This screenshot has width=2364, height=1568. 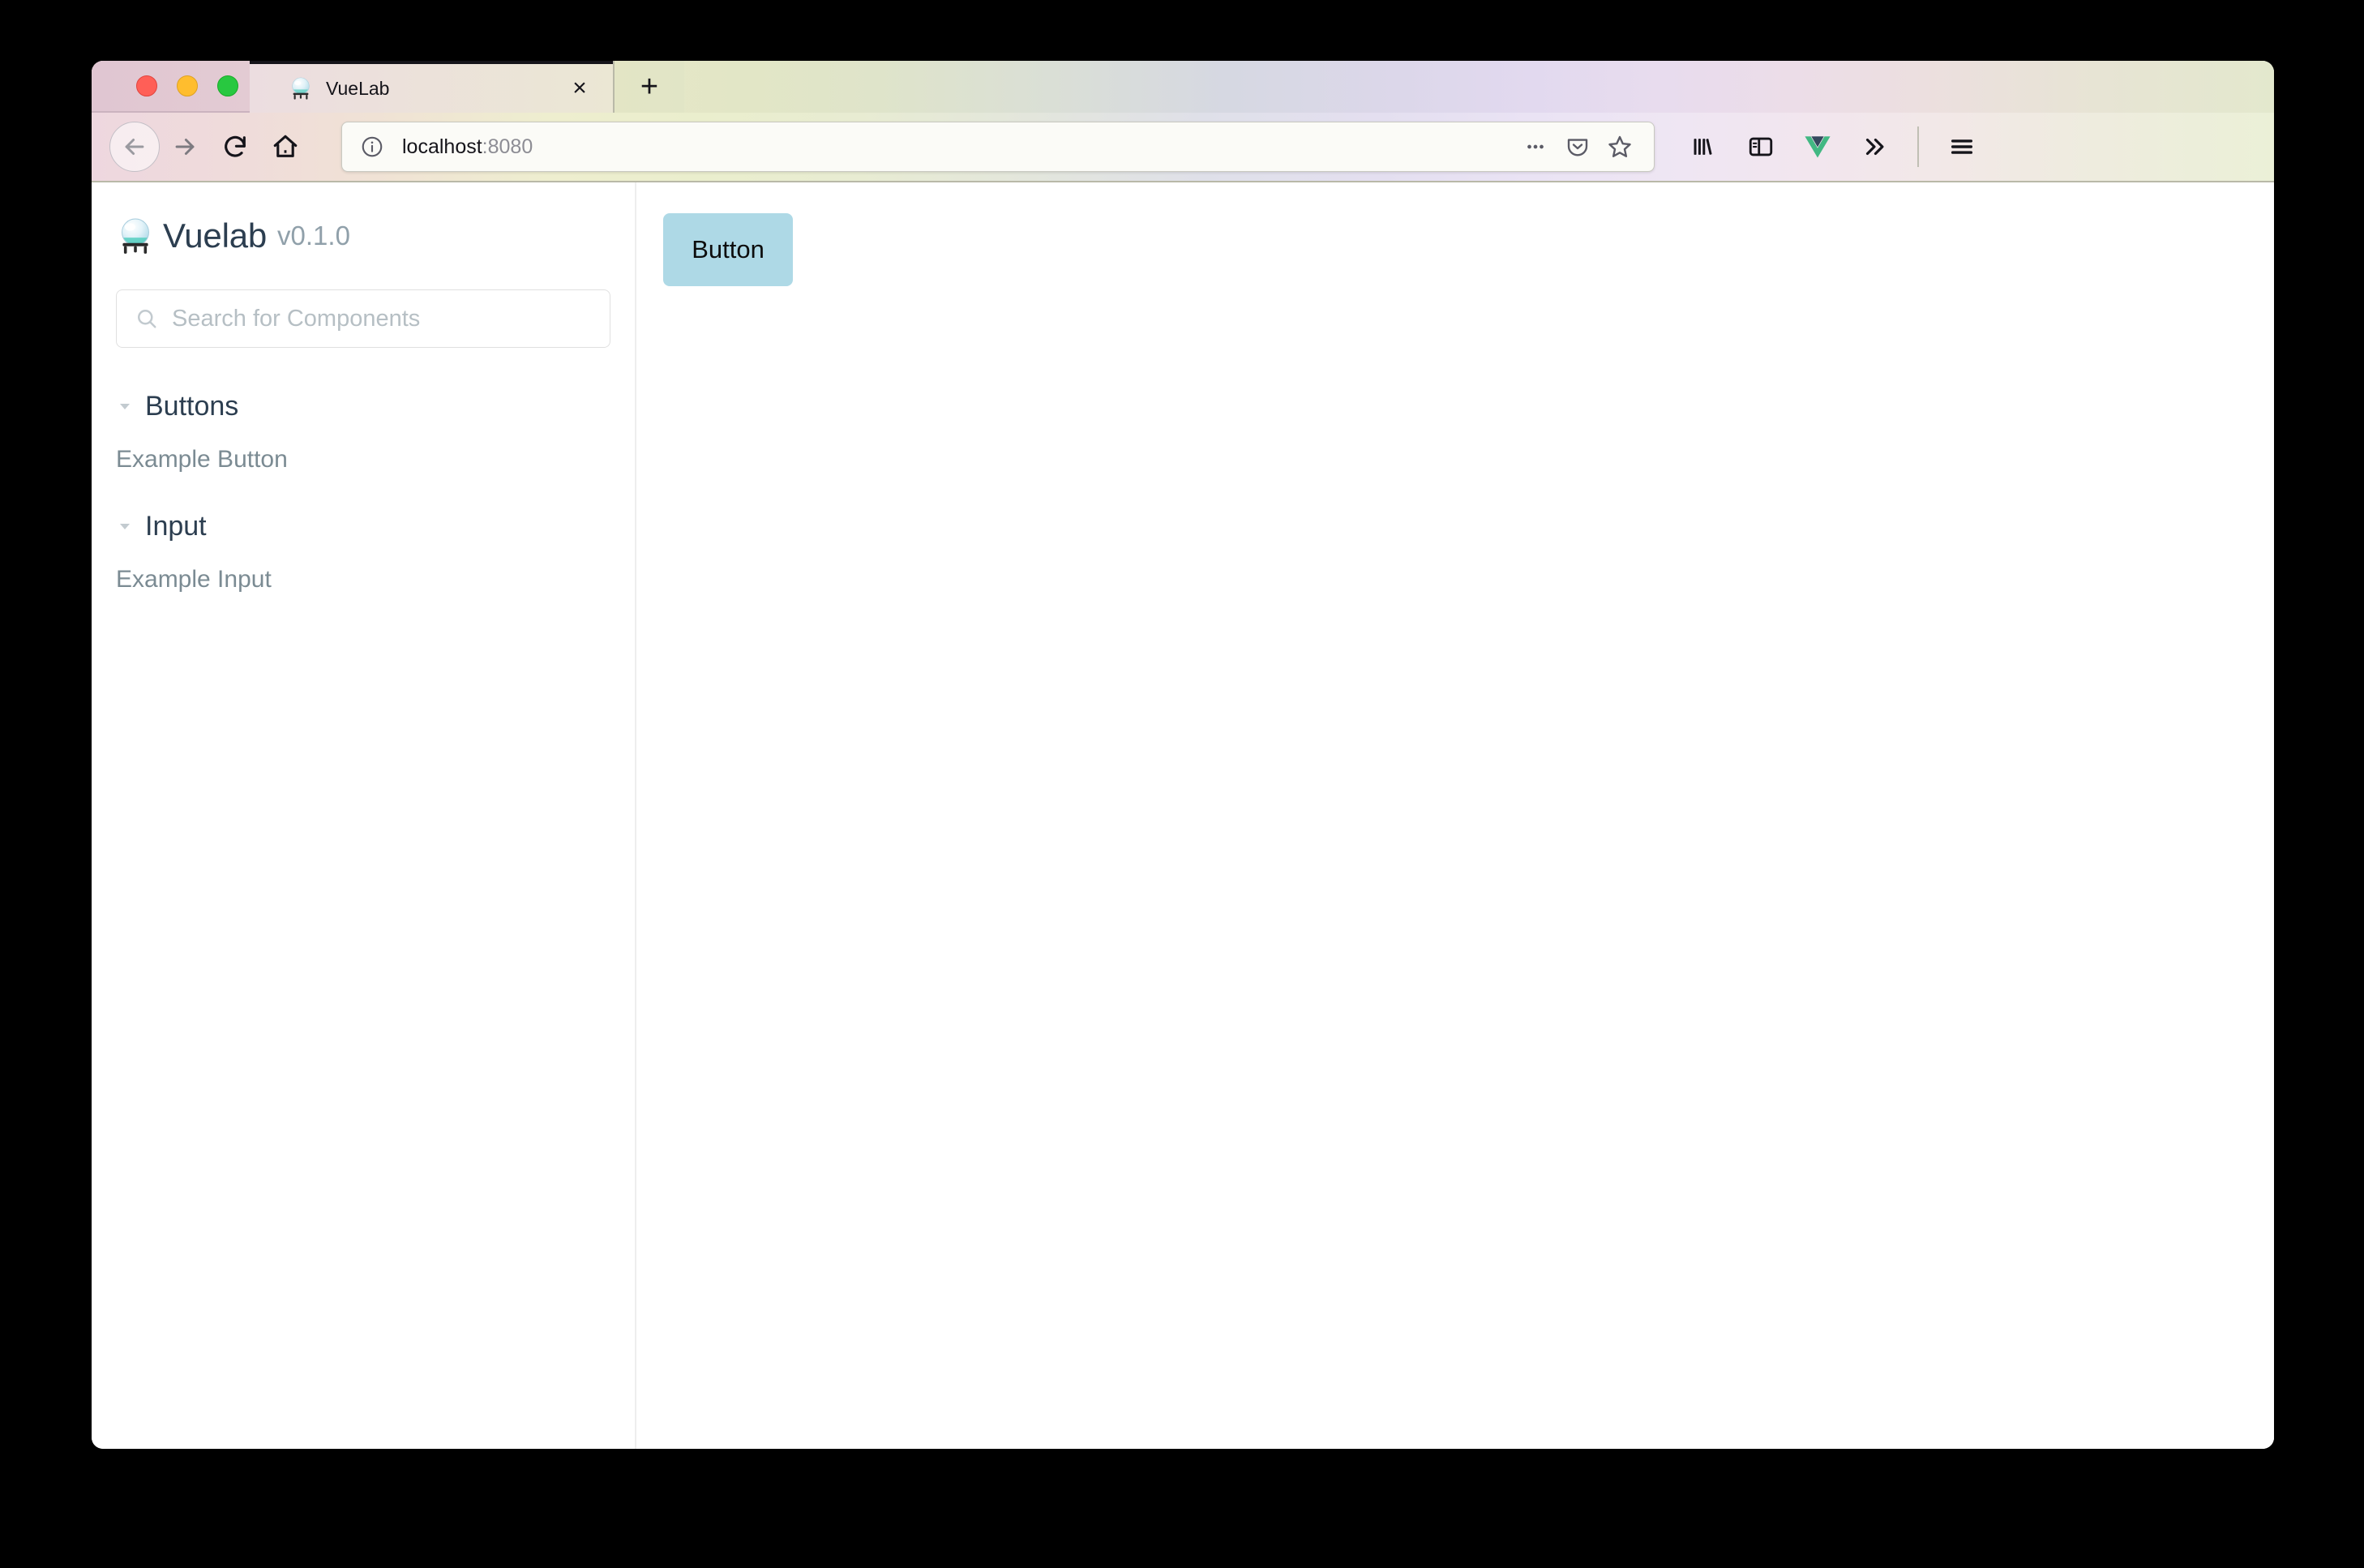 I want to click on window-minimize-button, so click(x=187, y=85).